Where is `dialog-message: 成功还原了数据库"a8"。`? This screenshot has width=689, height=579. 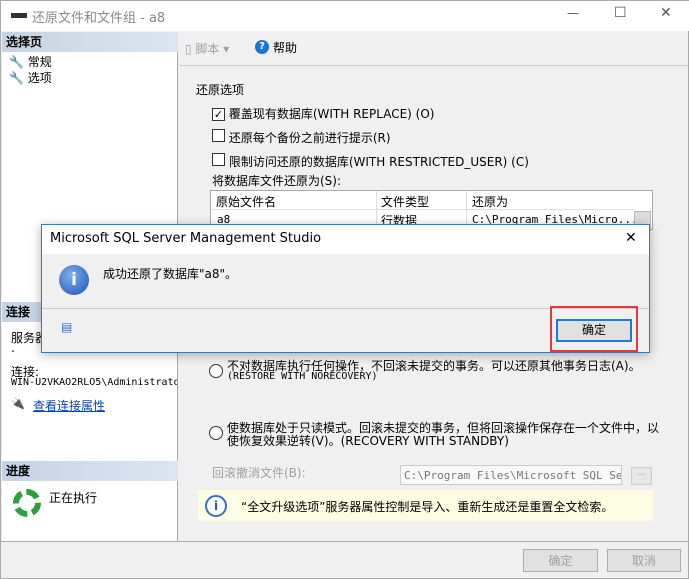 dialog-message: 成功还原了数据库"a8"。 is located at coordinates (170, 274).